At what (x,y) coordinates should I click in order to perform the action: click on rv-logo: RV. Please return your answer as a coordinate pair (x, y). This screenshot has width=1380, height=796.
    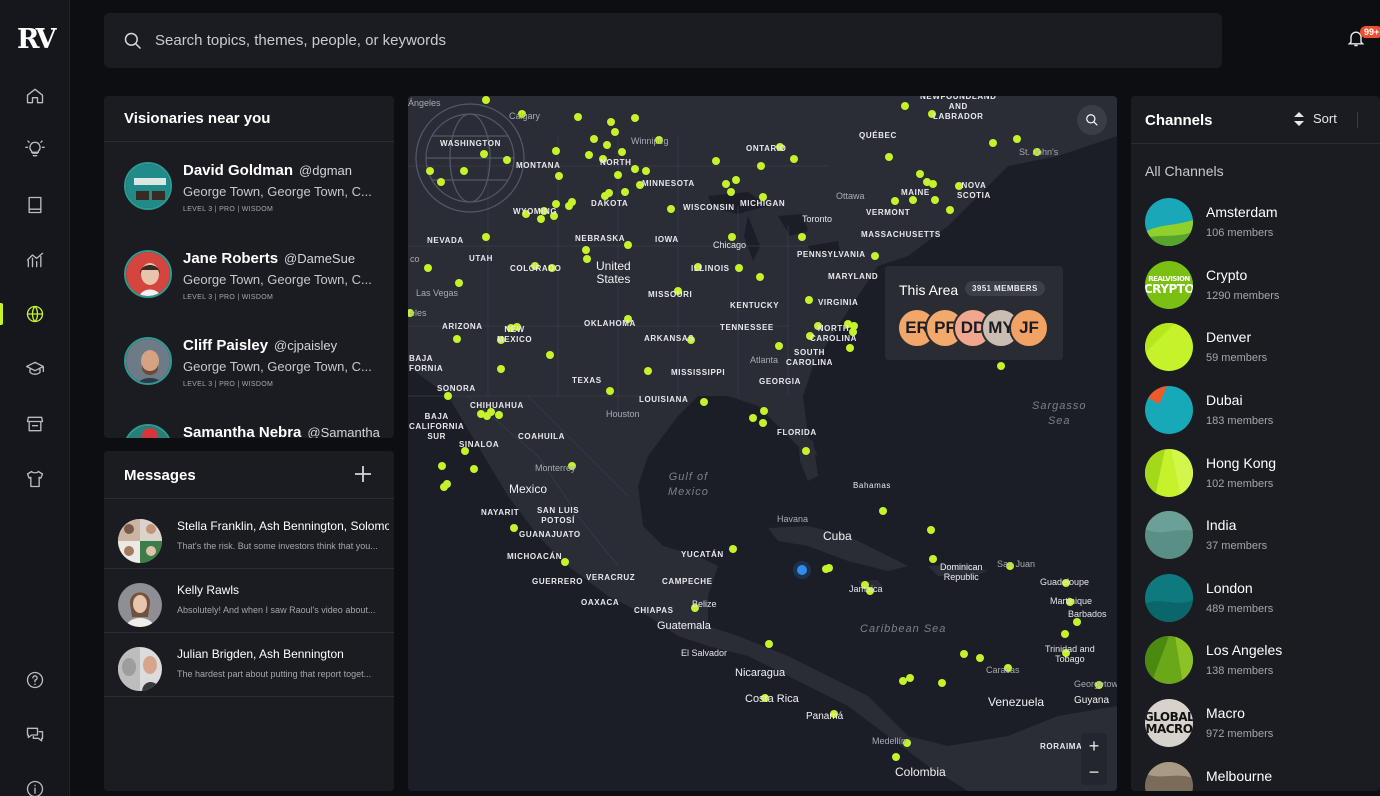
    Looking at the image, I should click on (36, 39).